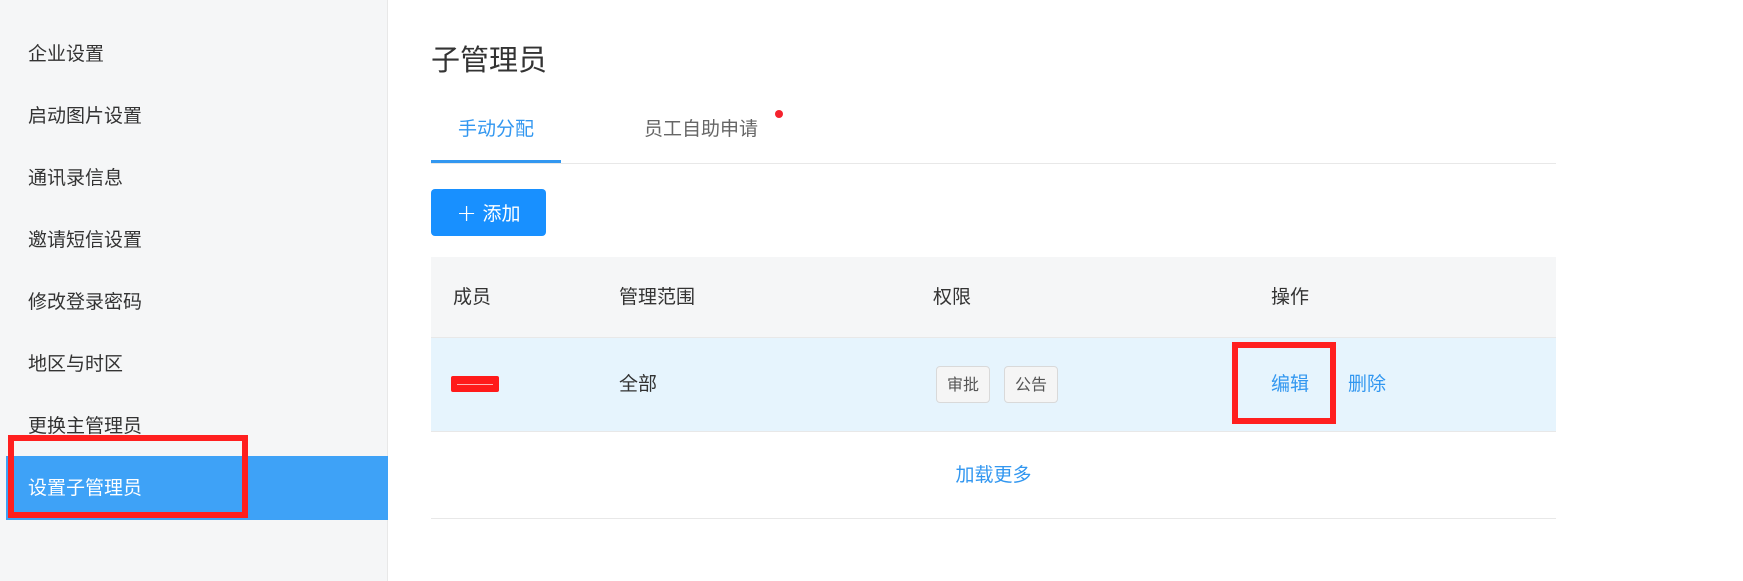  What do you see at coordinates (85, 426) in the screenshot?
I see `sidebar-item-label: 更换主管理员` at bounding box center [85, 426].